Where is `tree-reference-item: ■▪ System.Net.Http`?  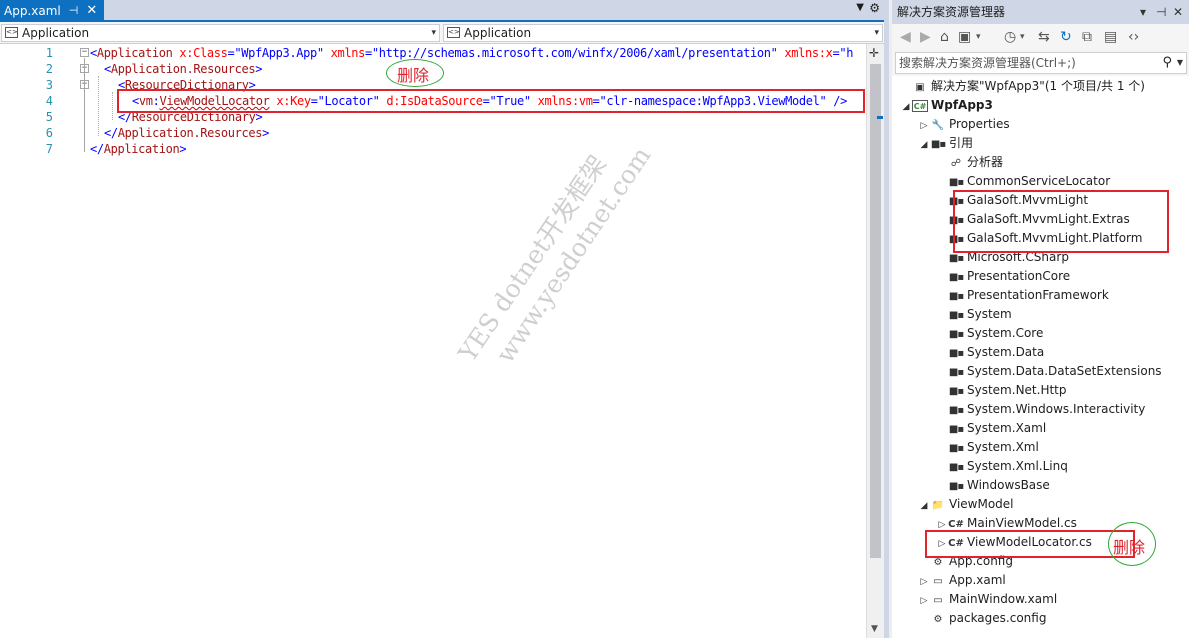
tree-reference-item: ■▪ System.Net.Http is located at coordinates (1001, 390).